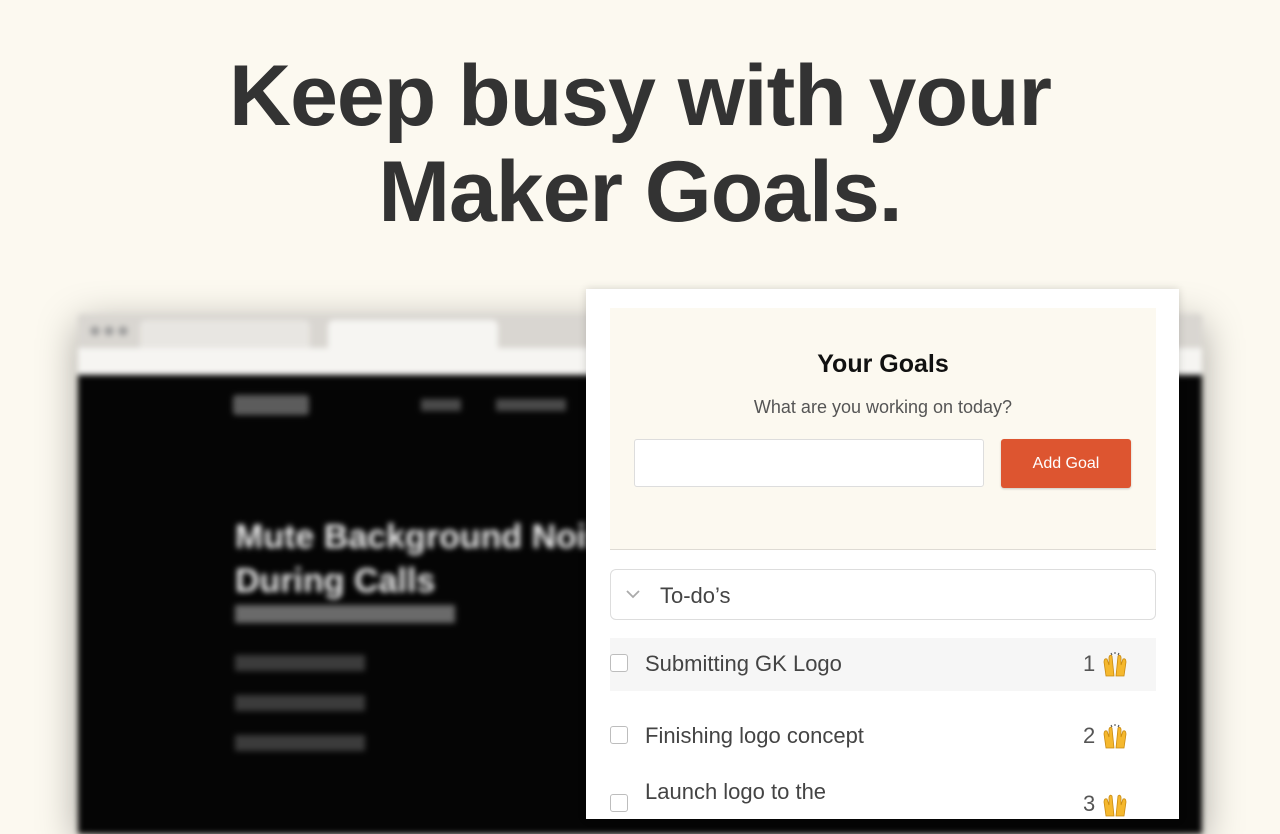 The image size is (1280, 834). Describe the element at coordinates (225, 334) in the screenshot. I see `browser-tab` at that location.